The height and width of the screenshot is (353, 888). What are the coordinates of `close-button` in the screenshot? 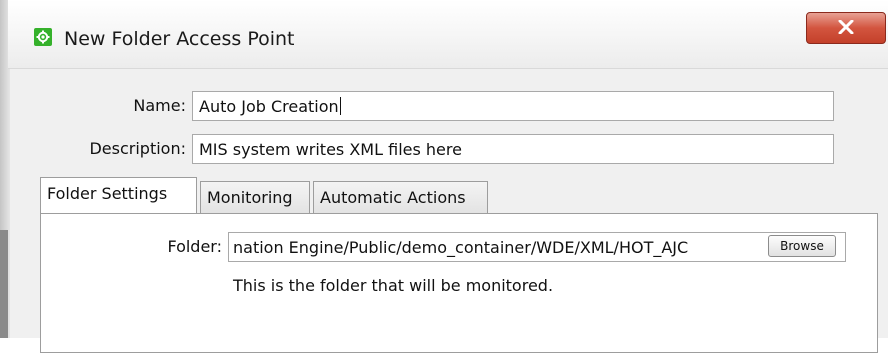 It's located at (846, 28).